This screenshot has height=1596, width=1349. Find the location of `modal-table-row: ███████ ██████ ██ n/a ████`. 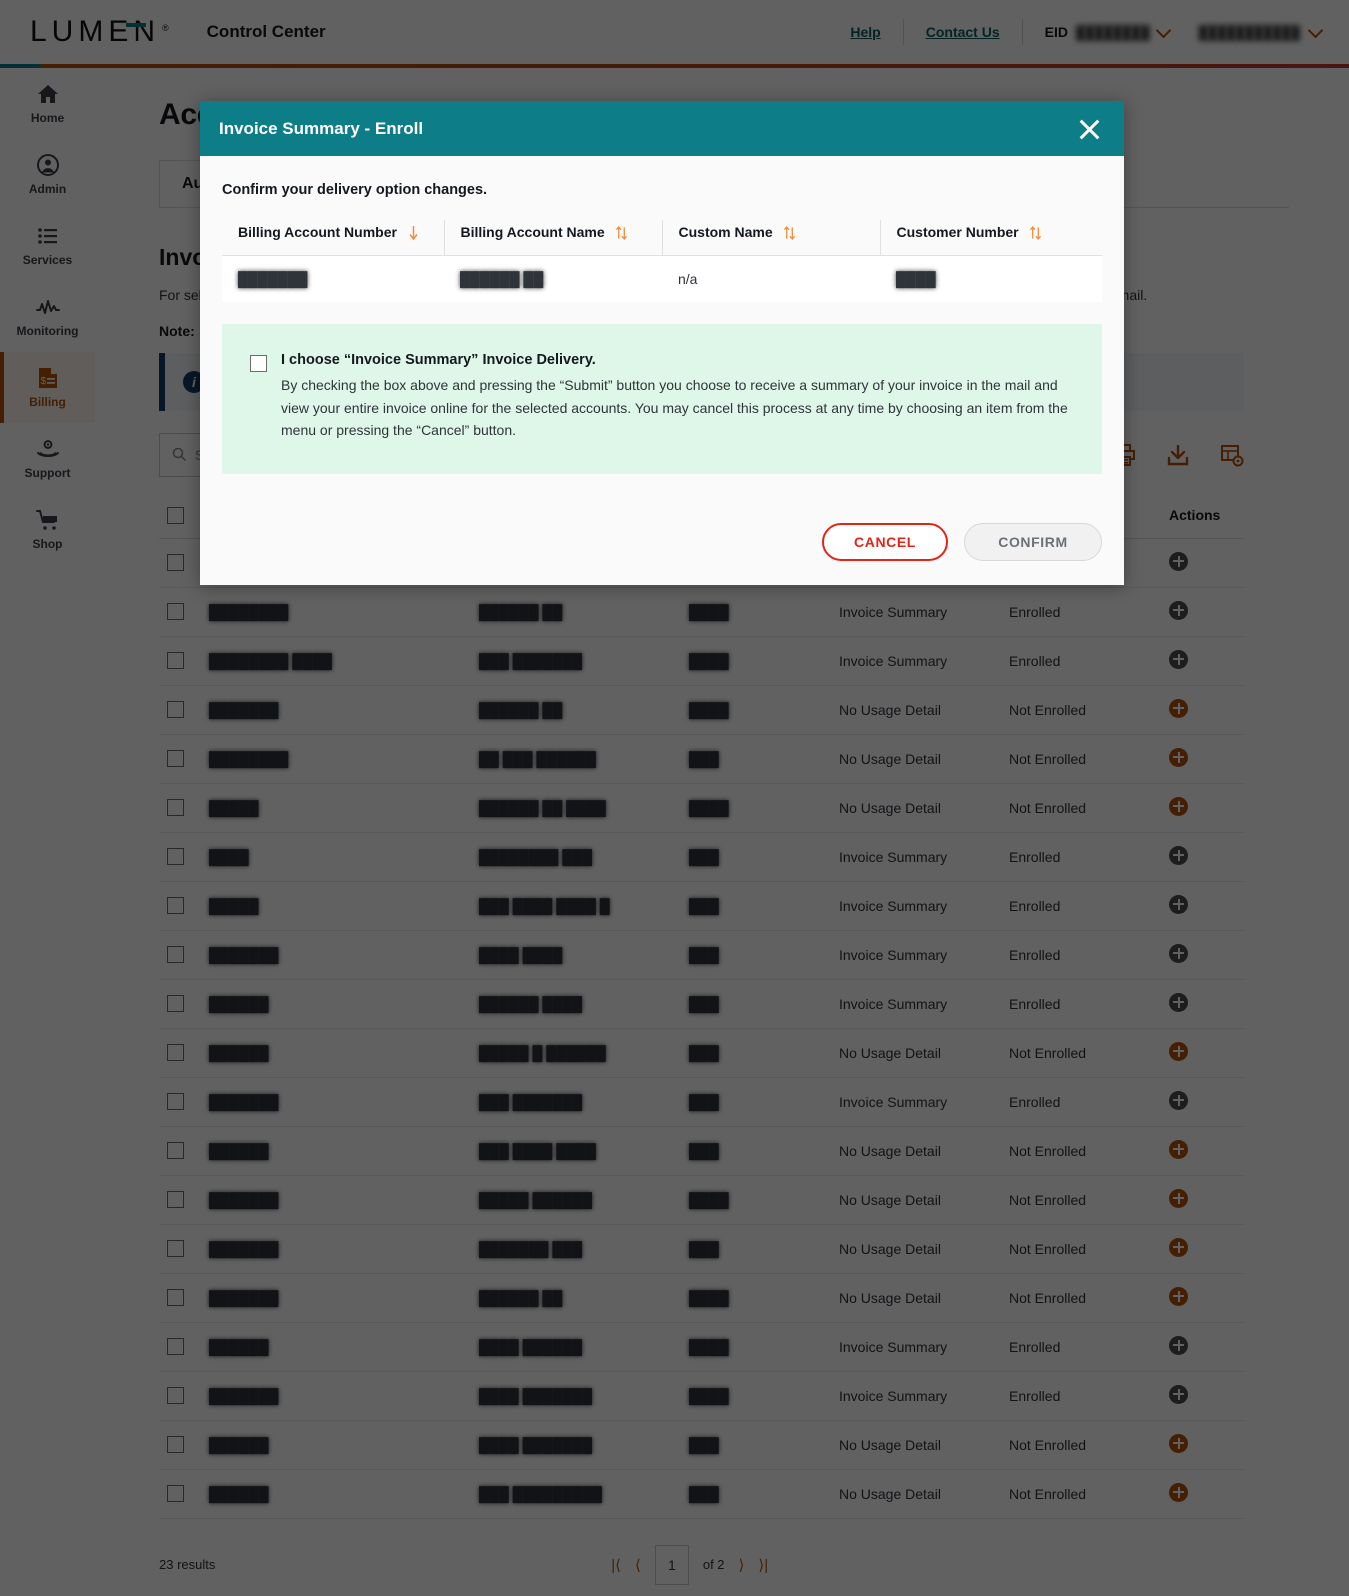

modal-table-row: ███████ ██████ ██ n/a ████ is located at coordinates (662, 278).